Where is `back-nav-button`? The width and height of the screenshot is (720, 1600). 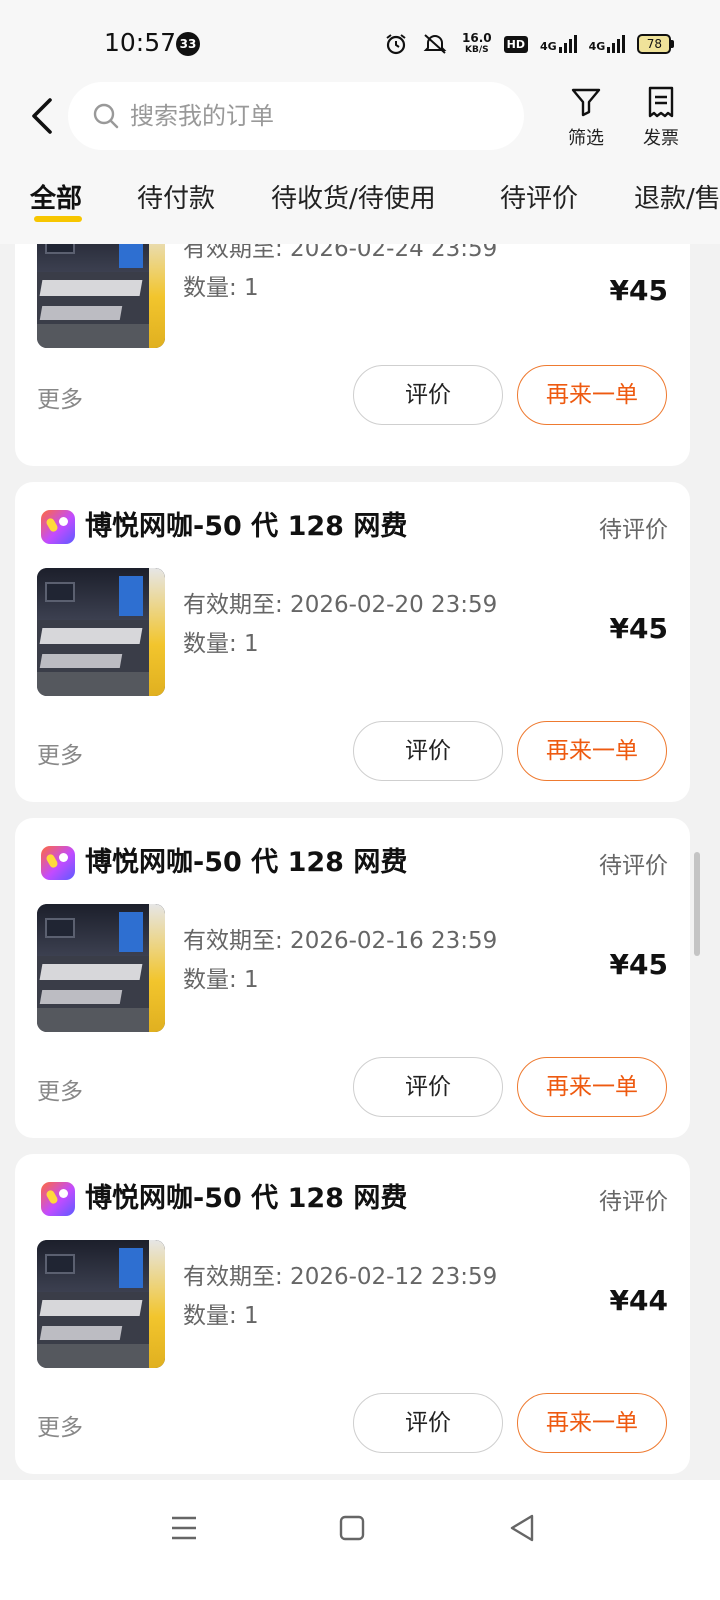
back-nav-button is located at coordinates (522, 1528).